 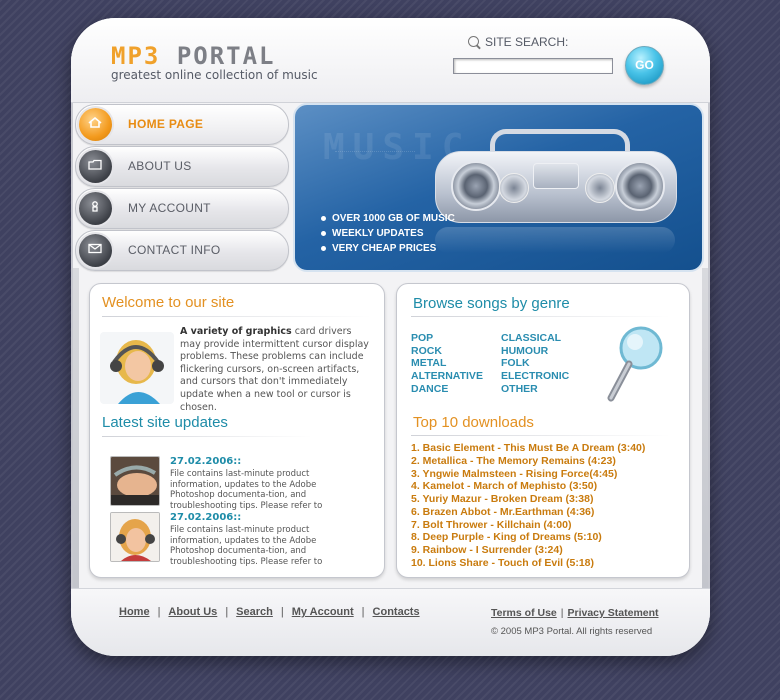 What do you see at coordinates (528, 563) in the screenshot?
I see `download-link: 10. Lions Share - Touch of Evil (5:18)` at bounding box center [528, 563].